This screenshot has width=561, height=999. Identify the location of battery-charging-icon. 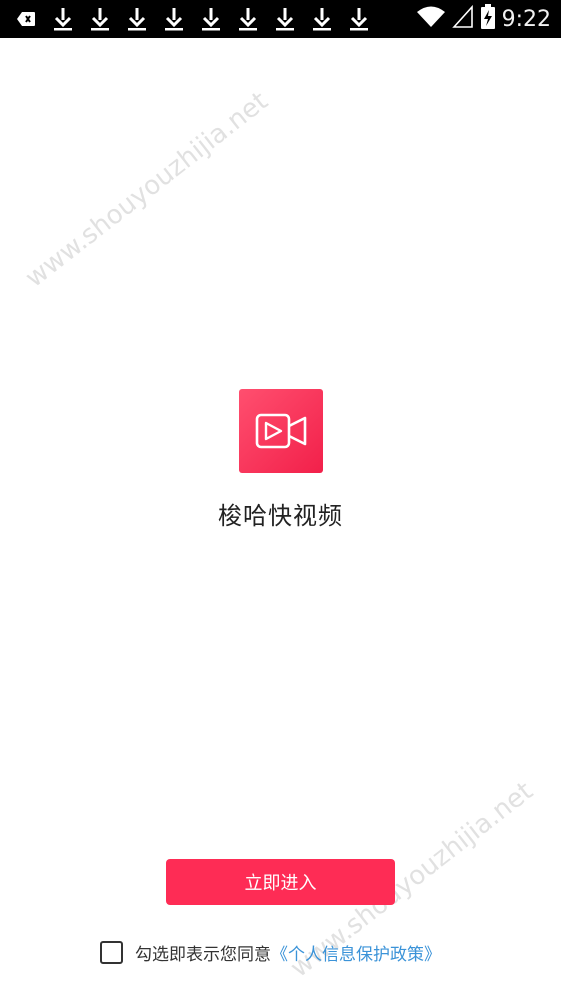
(488, 19).